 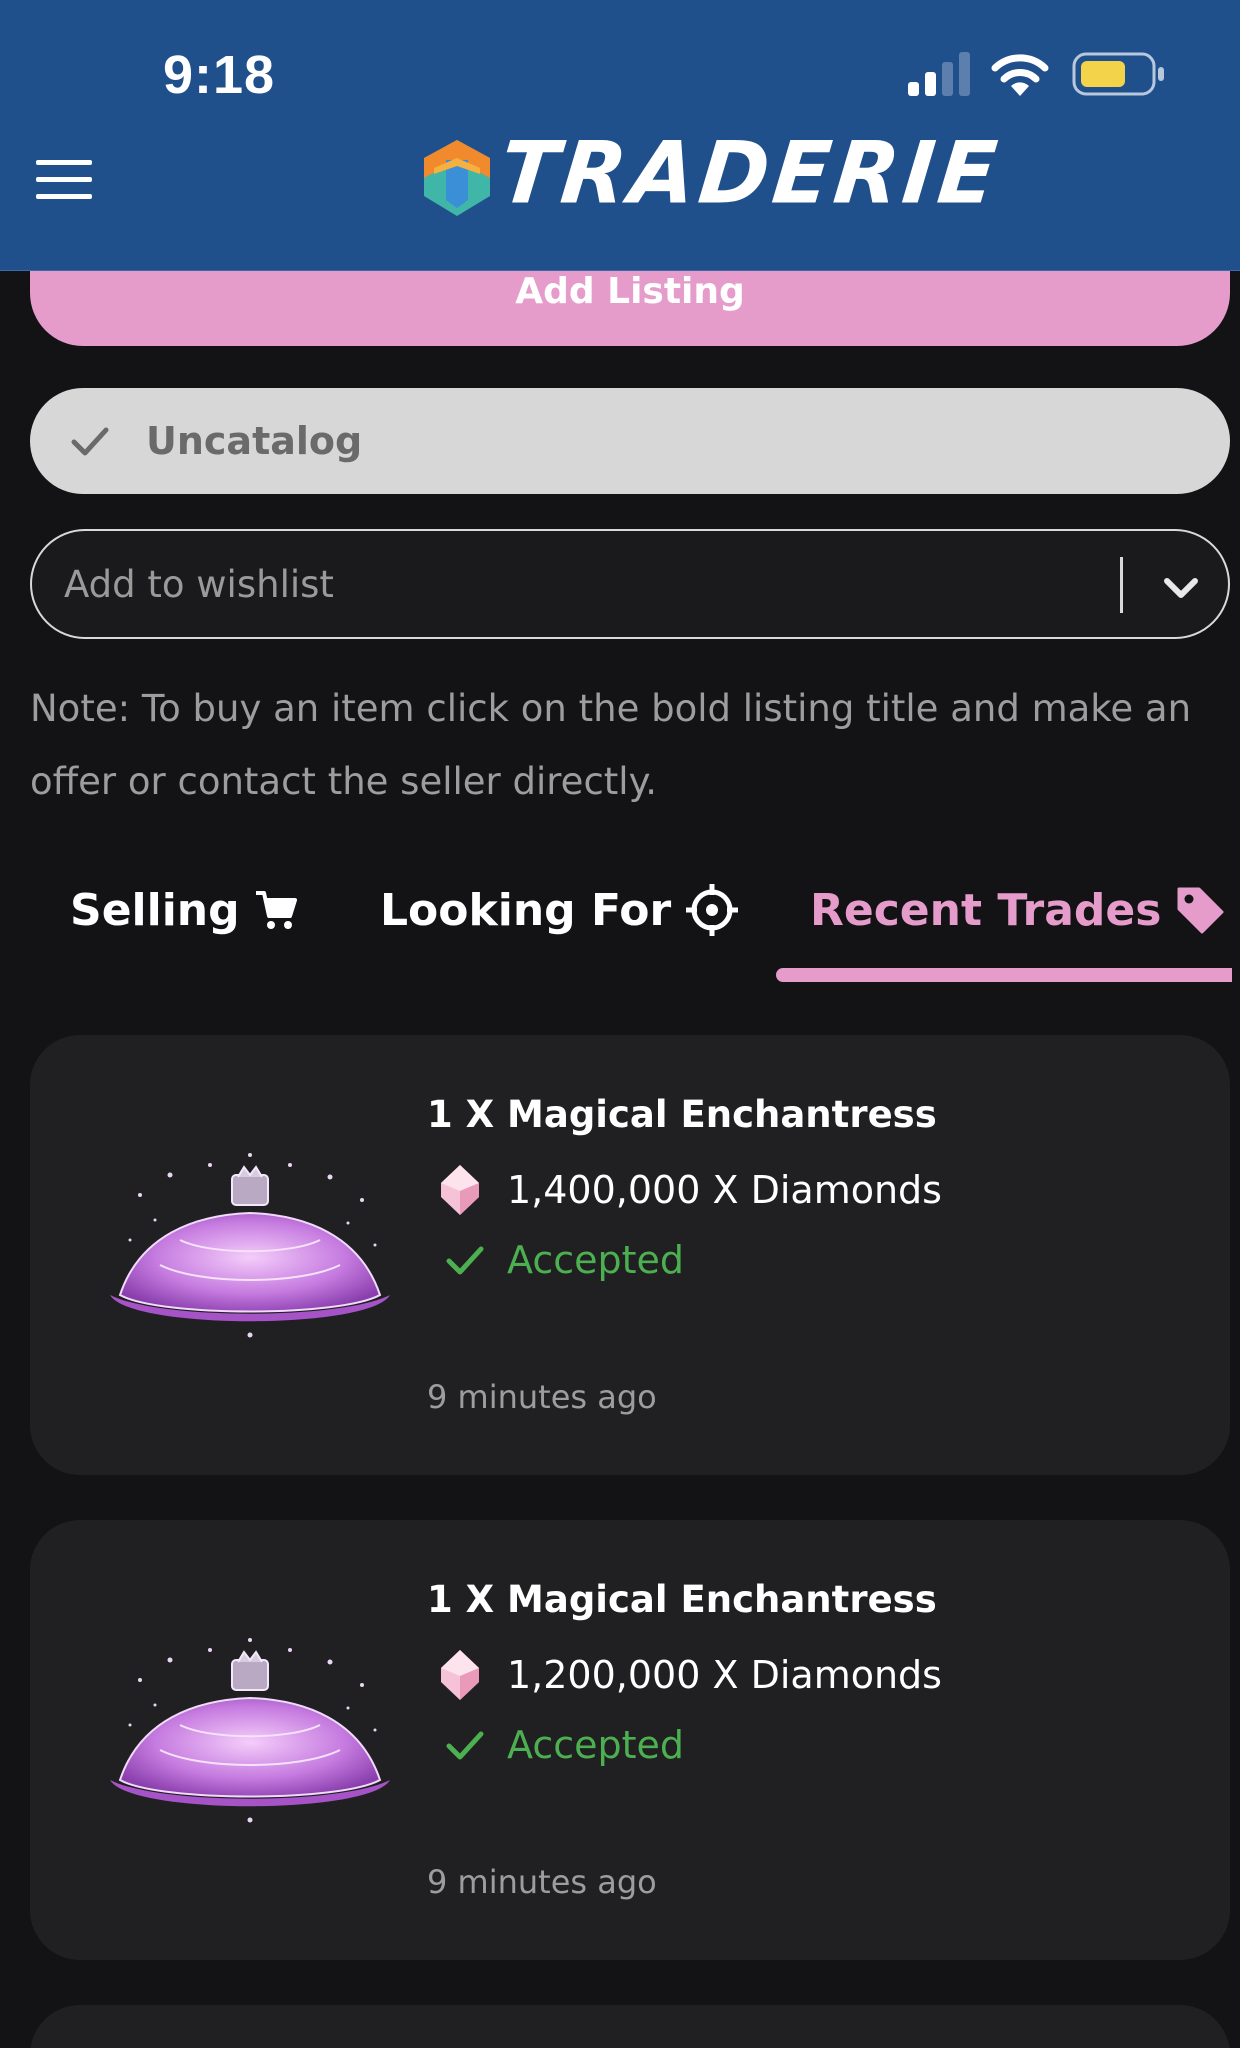 What do you see at coordinates (155, 910) in the screenshot?
I see `tab-selling-label: Selling` at bounding box center [155, 910].